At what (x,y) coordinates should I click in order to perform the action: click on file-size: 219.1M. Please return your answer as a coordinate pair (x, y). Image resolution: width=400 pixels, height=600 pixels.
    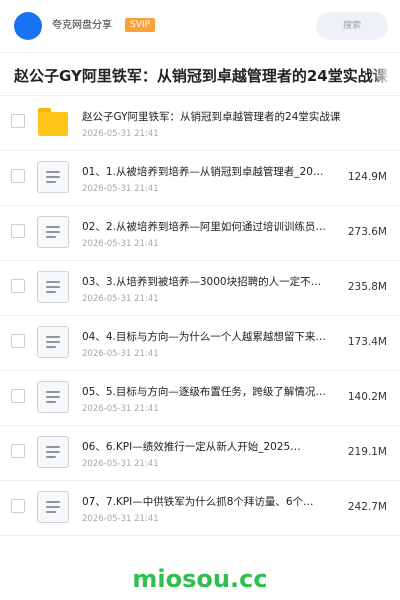
    Looking at the image, I should click on (367, 452).